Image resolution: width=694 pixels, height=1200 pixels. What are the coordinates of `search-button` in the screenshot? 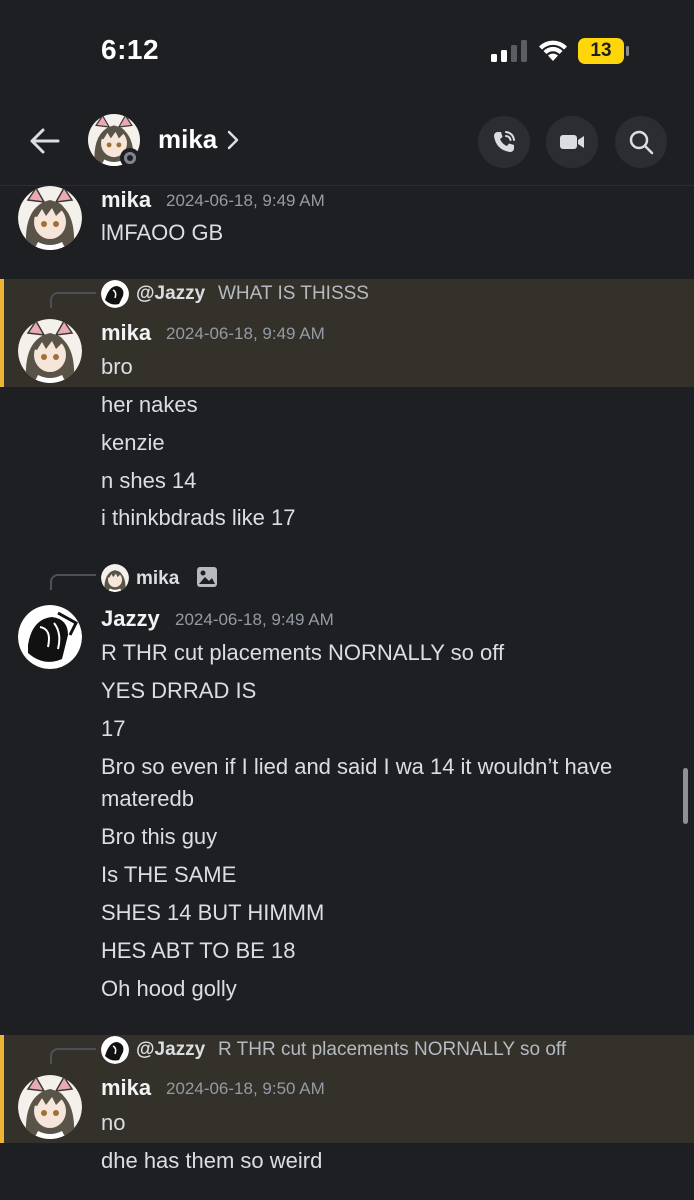 It's located at (641, 142).